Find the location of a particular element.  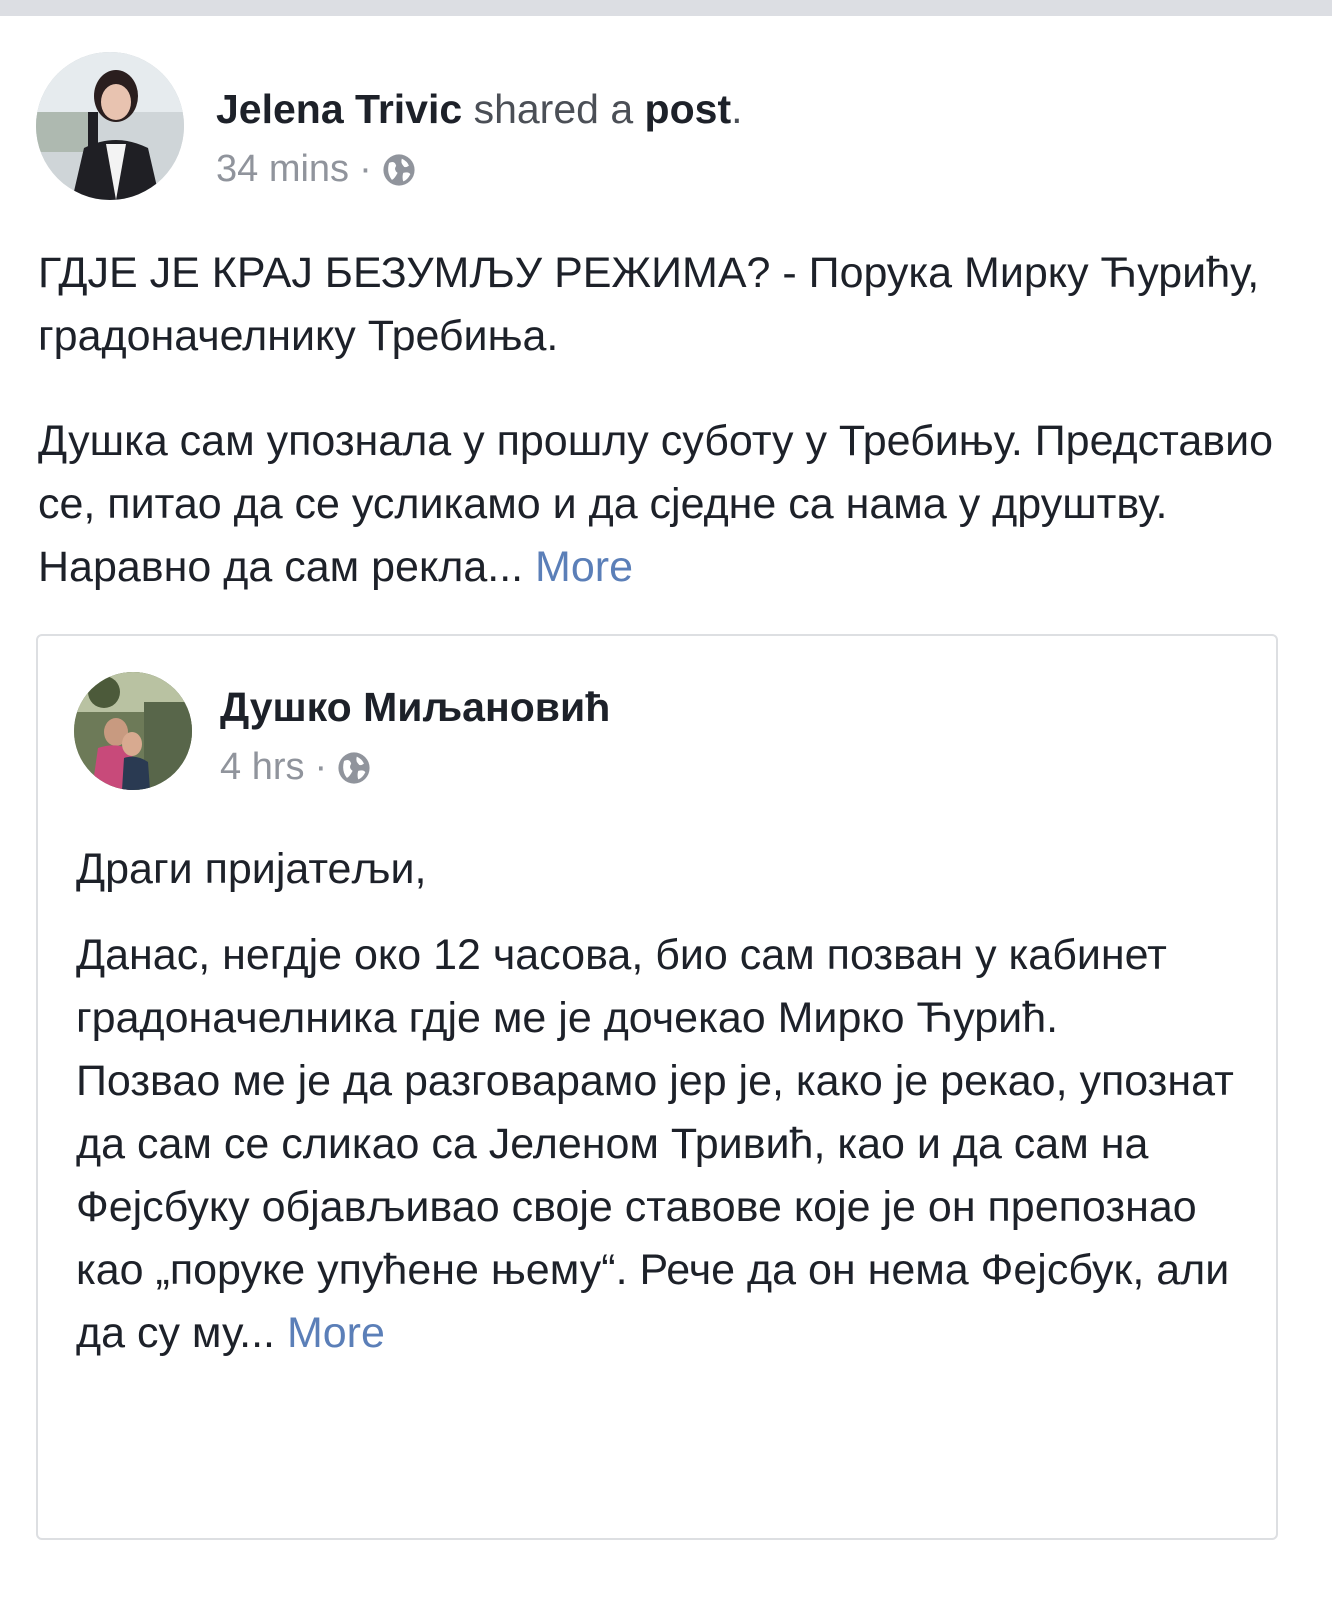

shared-avatar is located at coordinates (133, 731).